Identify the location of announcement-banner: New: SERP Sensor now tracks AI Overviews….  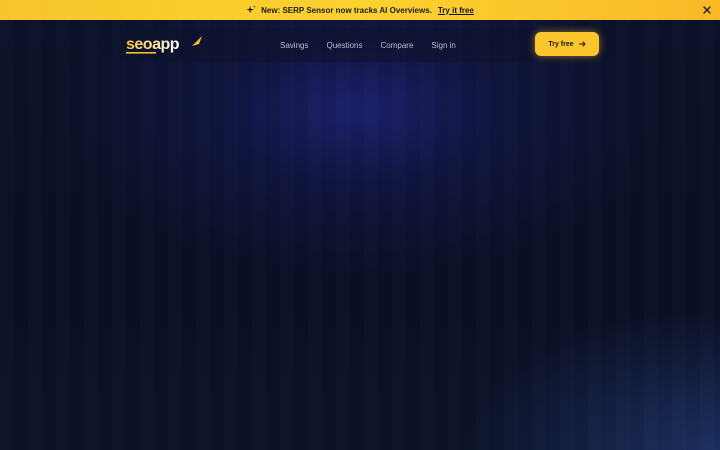
(360, 10).